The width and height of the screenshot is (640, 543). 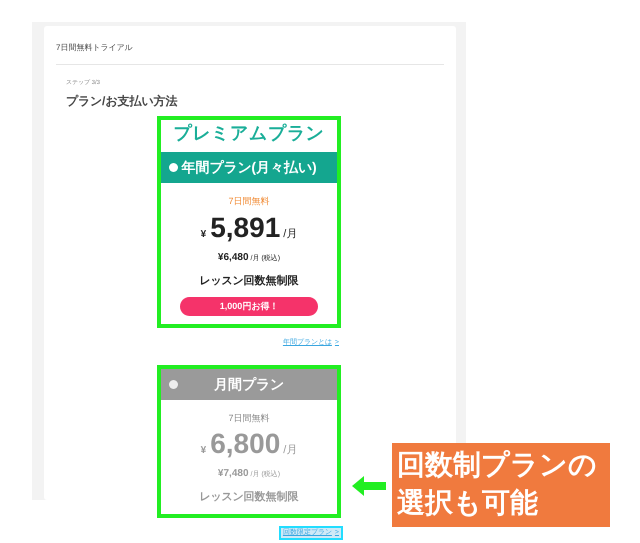 What do you see at coordinates (249, 133) in the screenshot?
I see `plan-group-title: プレミアムプラン` at bounding box center [249, 133].